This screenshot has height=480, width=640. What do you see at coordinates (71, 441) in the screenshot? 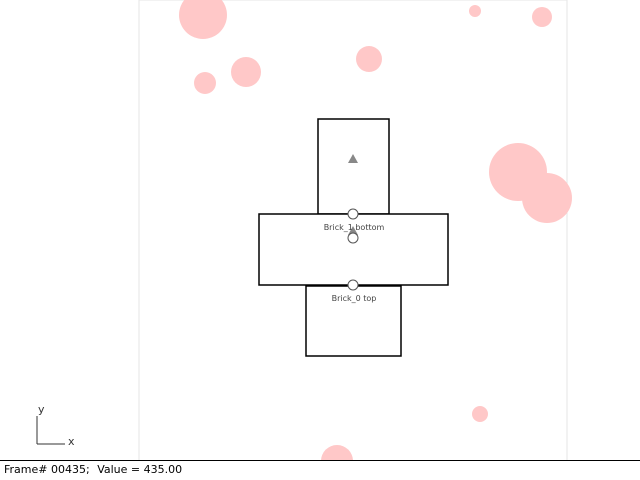
I see `x-axis-label: x` at bounding box center [71, 441].